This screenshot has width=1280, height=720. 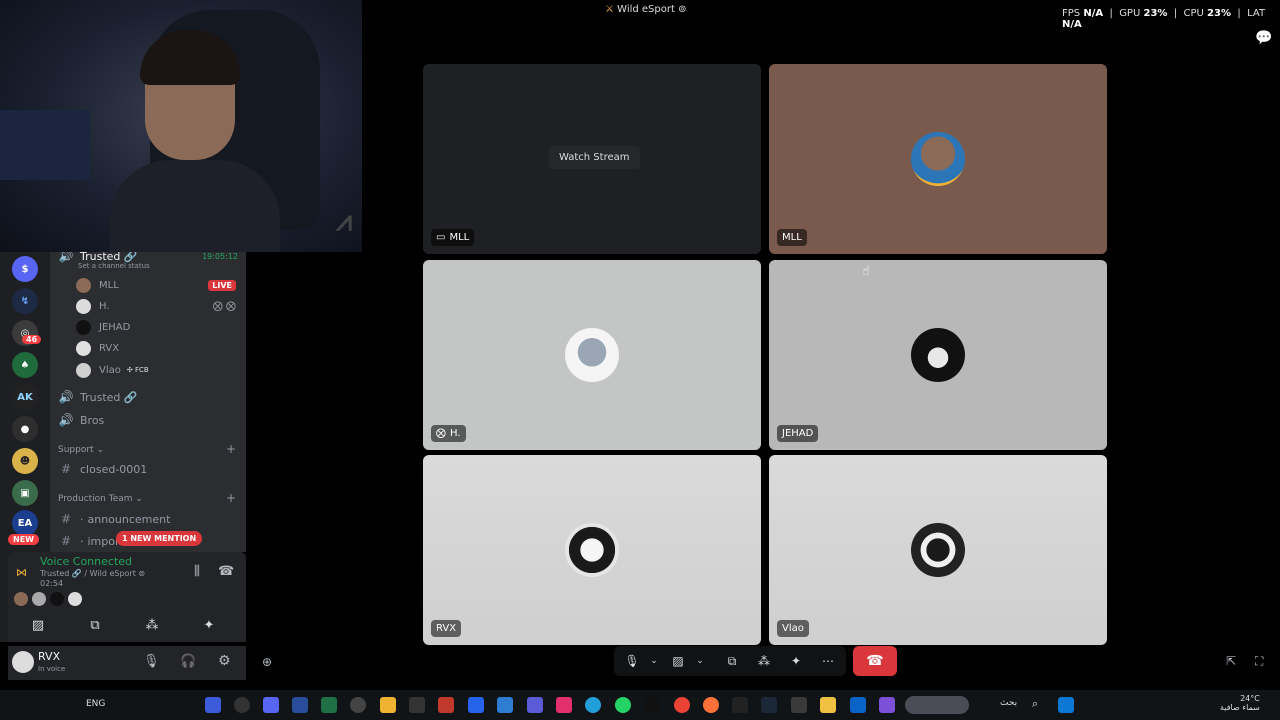 What do you see at coordinates (148, 397) in the screenshot?
I see `voice-channel: 🔊 Trusted 🔗` at bounding box center [148, 397].